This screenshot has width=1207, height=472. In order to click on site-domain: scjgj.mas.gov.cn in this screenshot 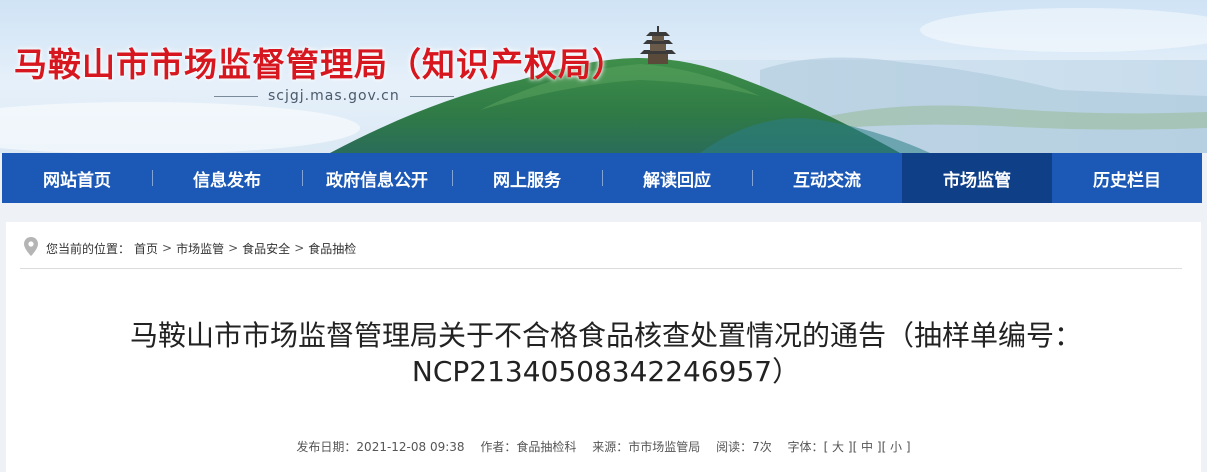, I will do `click(334, 96)`.